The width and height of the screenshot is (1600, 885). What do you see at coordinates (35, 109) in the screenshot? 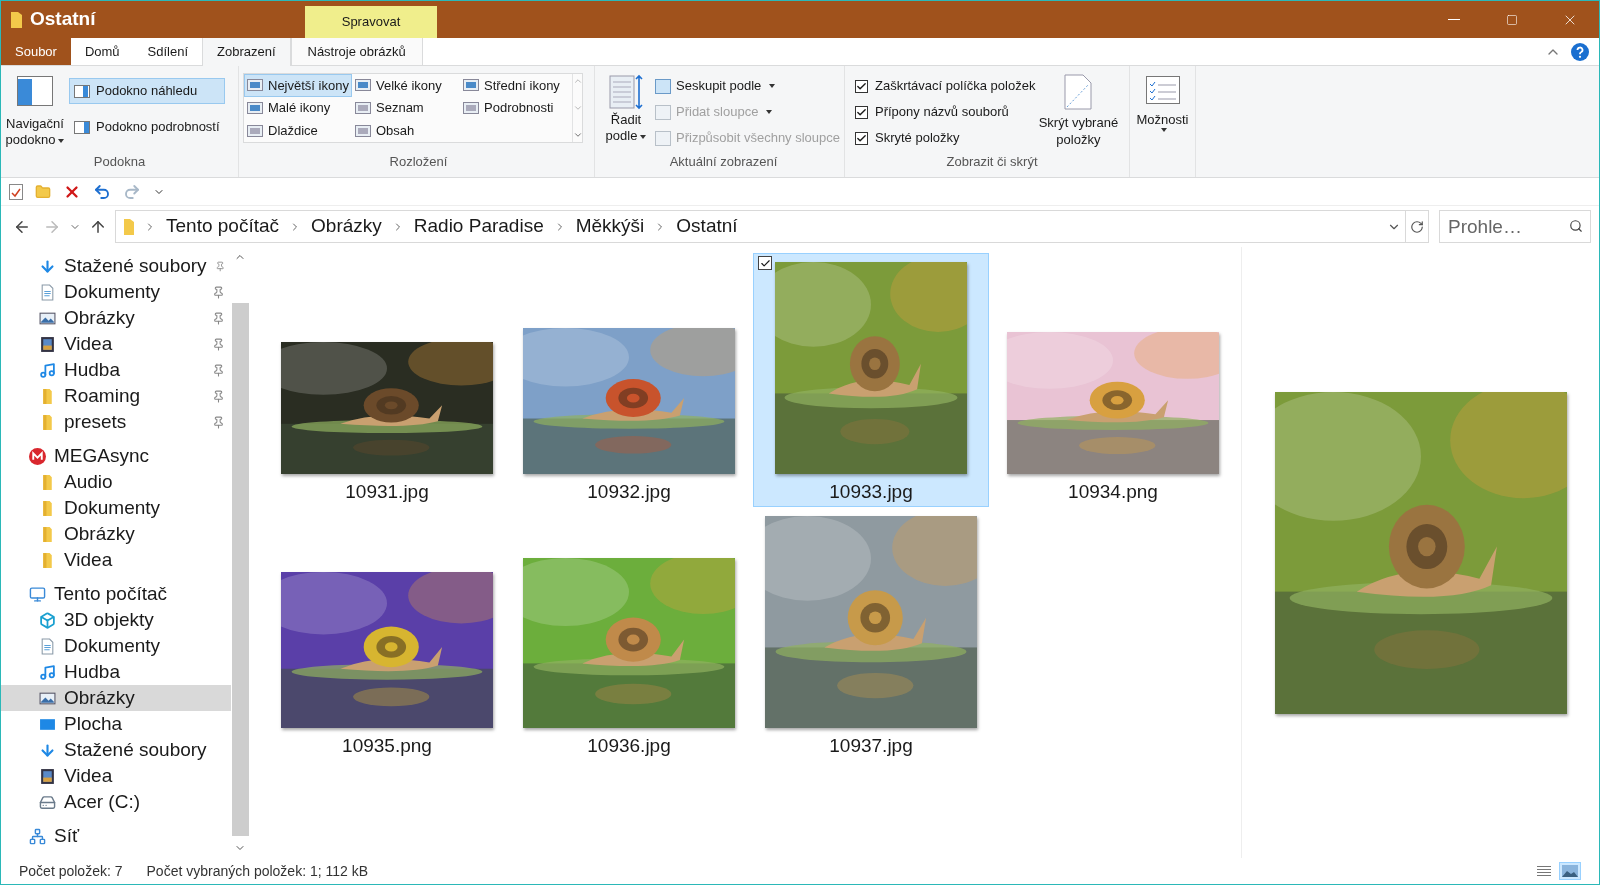
I see `navigation-pane-button: Navigační podokno` at bounding box center [35, 109].